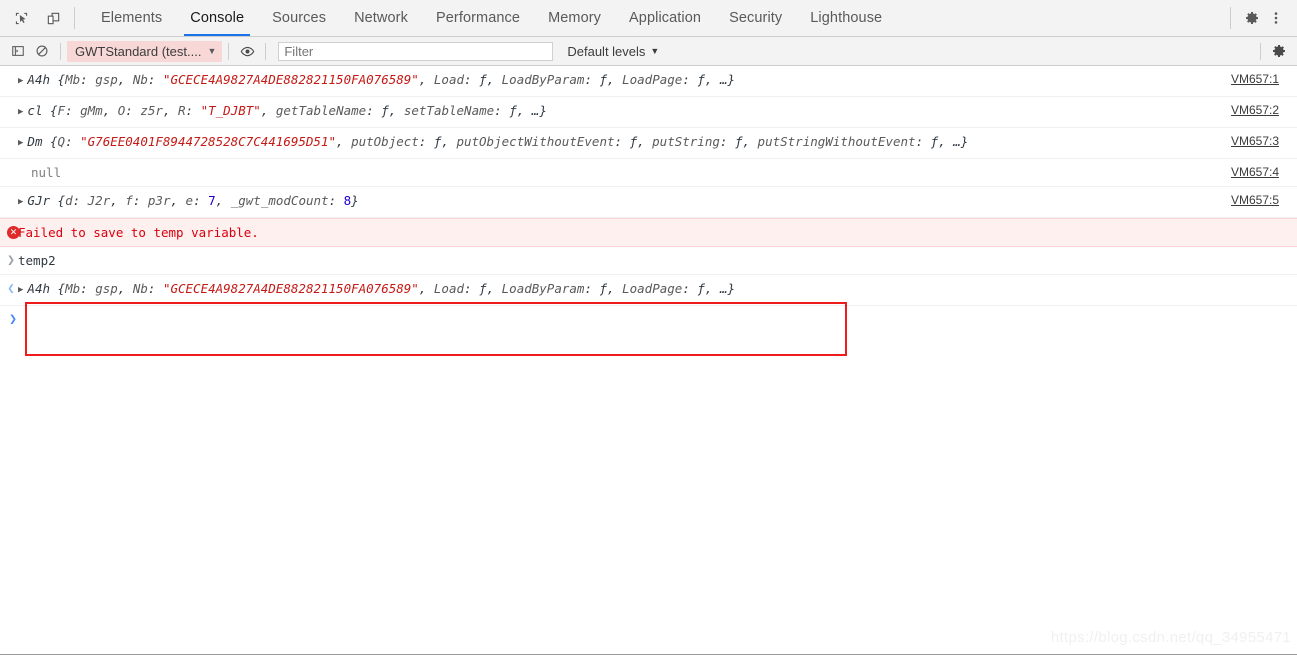 This screenshot has height=655, width=1297. Describe the element at coordinates (1255, 172) in the screenshot. I see `source-link: VM657:4` at that location.